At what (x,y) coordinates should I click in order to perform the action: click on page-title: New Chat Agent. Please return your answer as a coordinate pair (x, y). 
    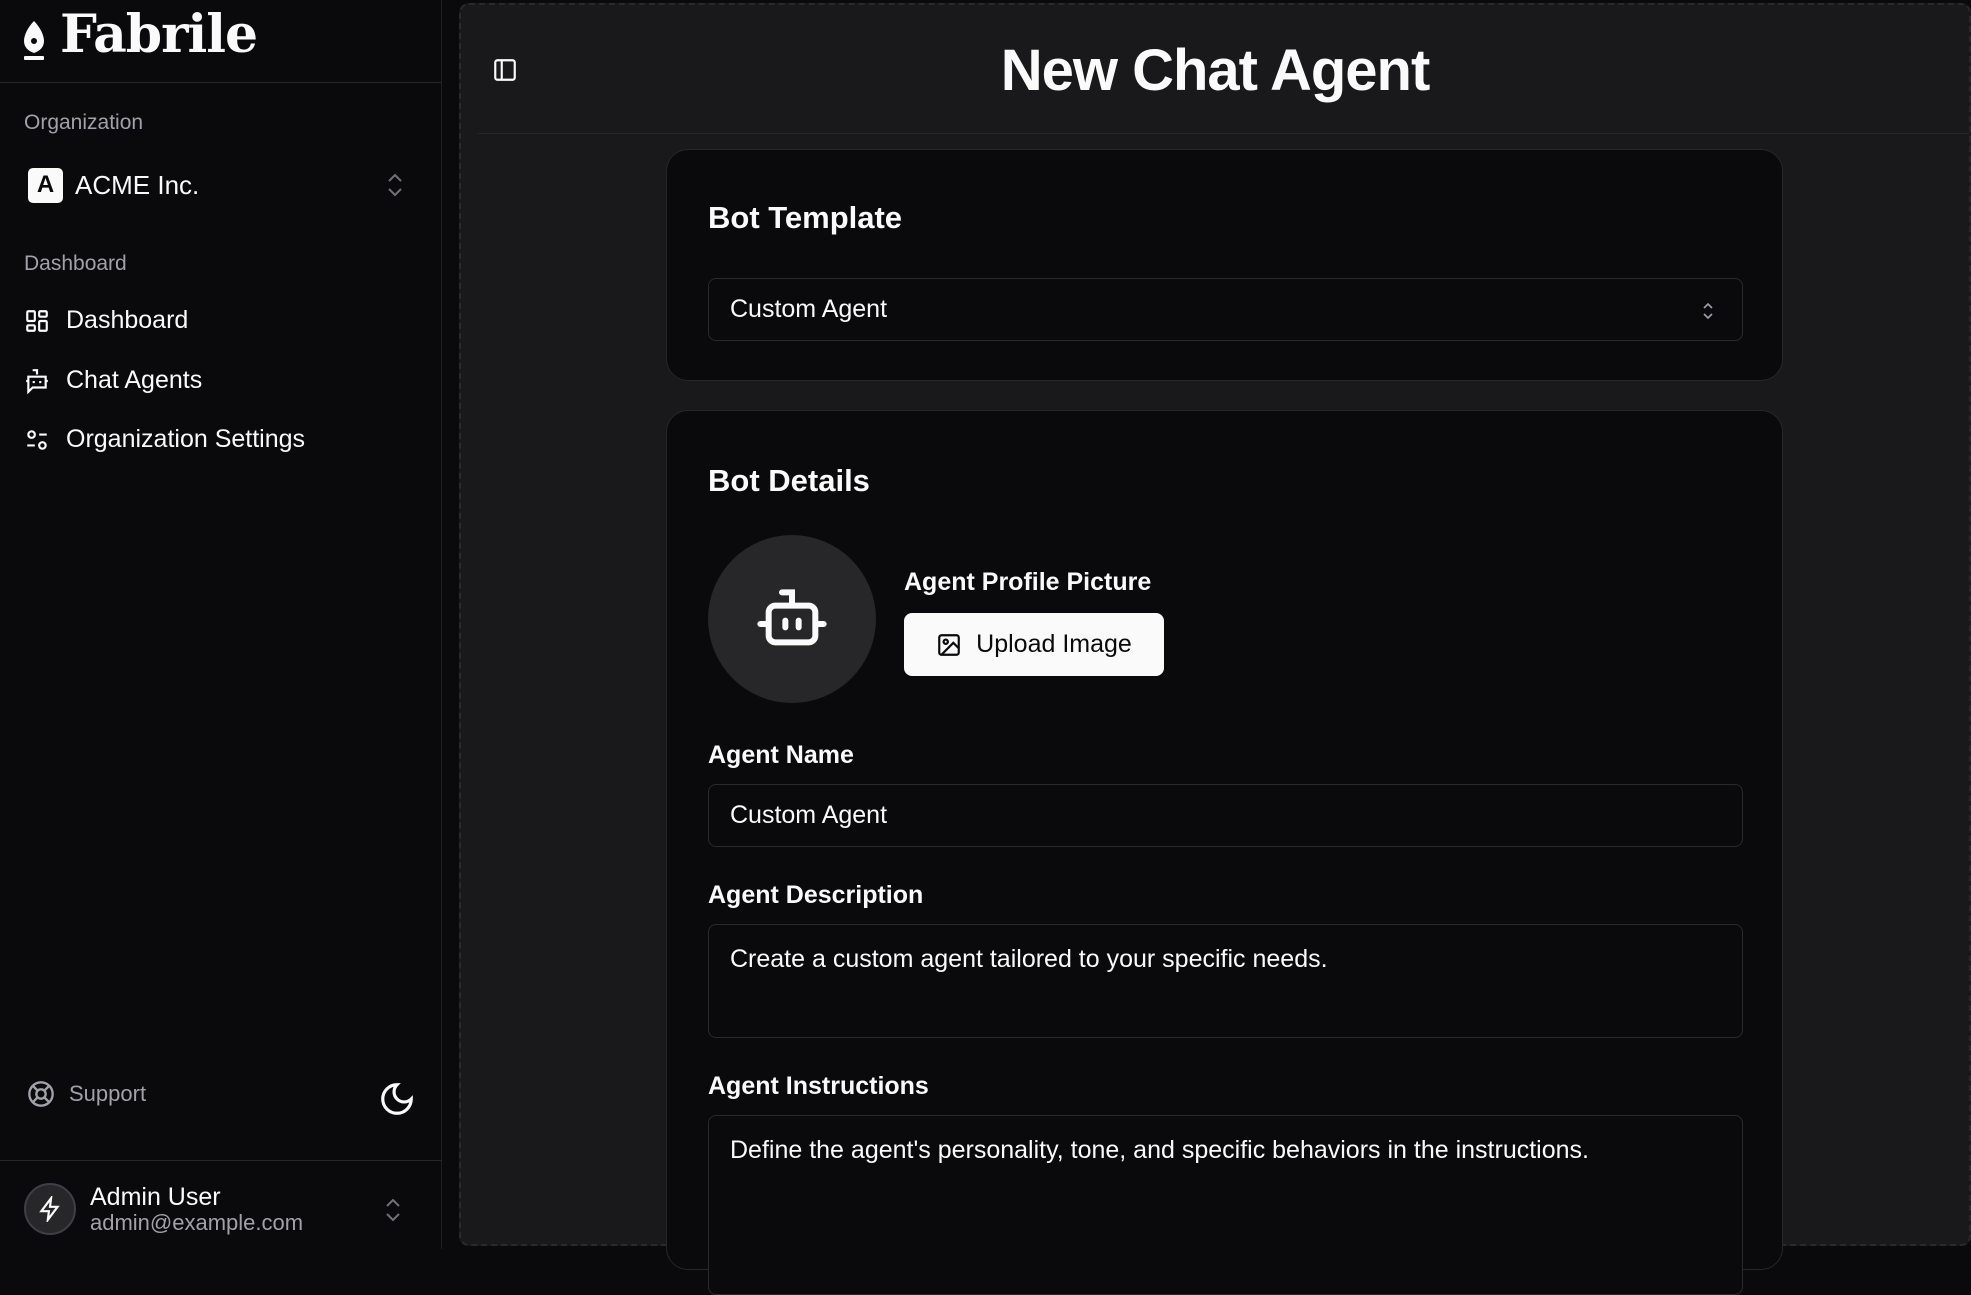
    Looking at the image, I should click on (1215, 70).